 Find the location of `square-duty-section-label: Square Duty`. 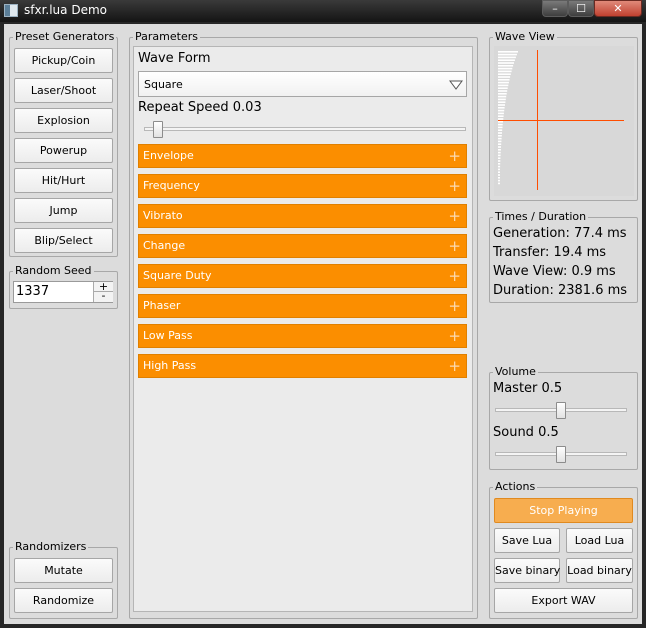

square-duty-section-label: Square Duty is located at coordinates (177, 275).